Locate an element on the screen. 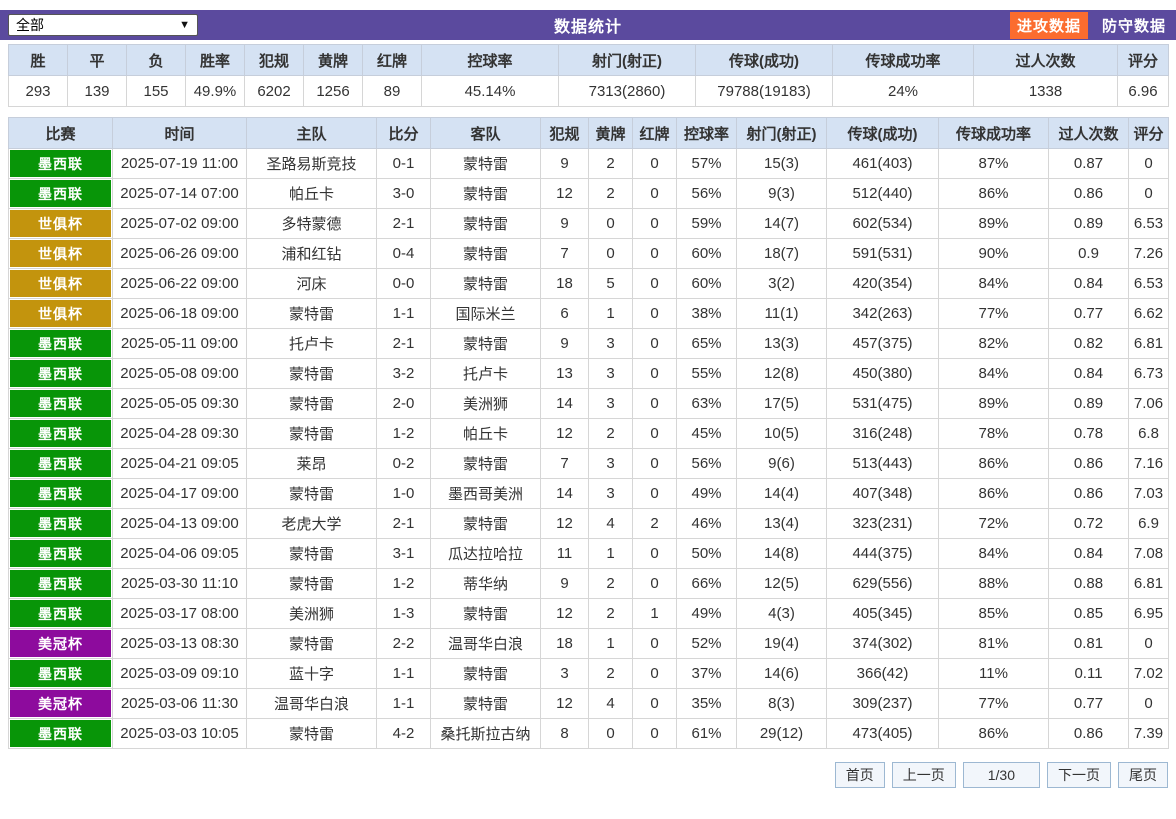 This screenshot has height=819, width=1176. match-data-cell: 602(534) is located at coordinates (882, 223).